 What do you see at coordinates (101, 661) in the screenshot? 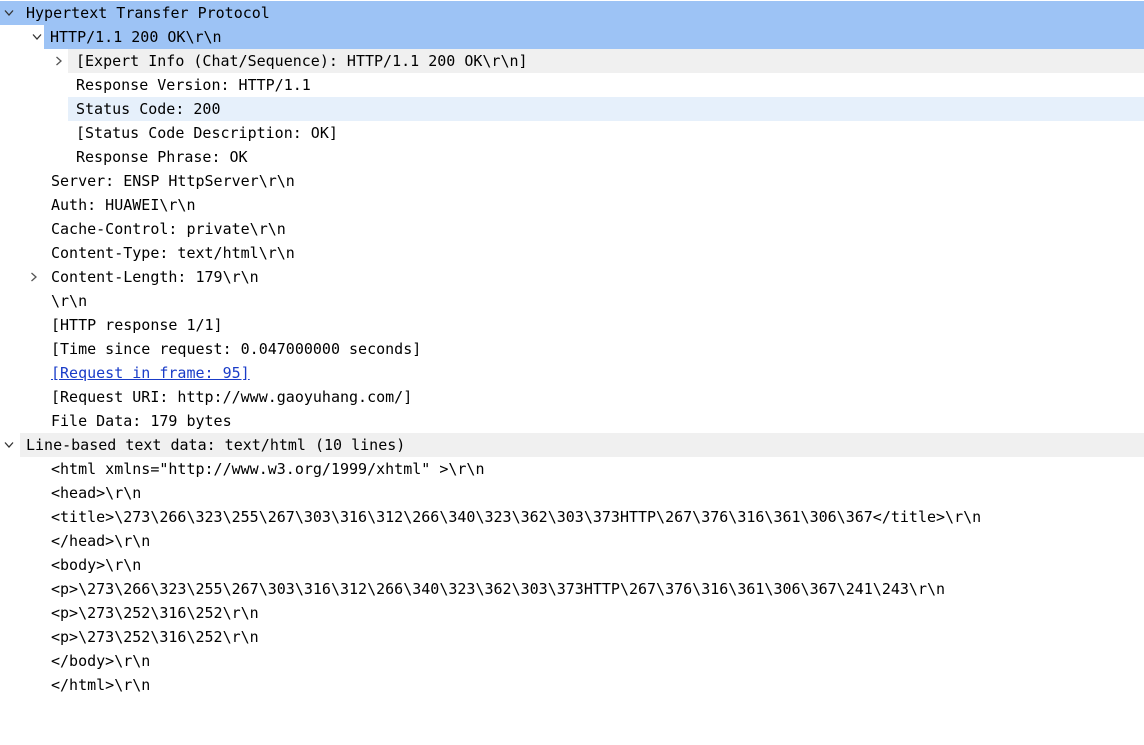
I see `text-line-content: </body>\r\n` at bounding box center [101, 661].